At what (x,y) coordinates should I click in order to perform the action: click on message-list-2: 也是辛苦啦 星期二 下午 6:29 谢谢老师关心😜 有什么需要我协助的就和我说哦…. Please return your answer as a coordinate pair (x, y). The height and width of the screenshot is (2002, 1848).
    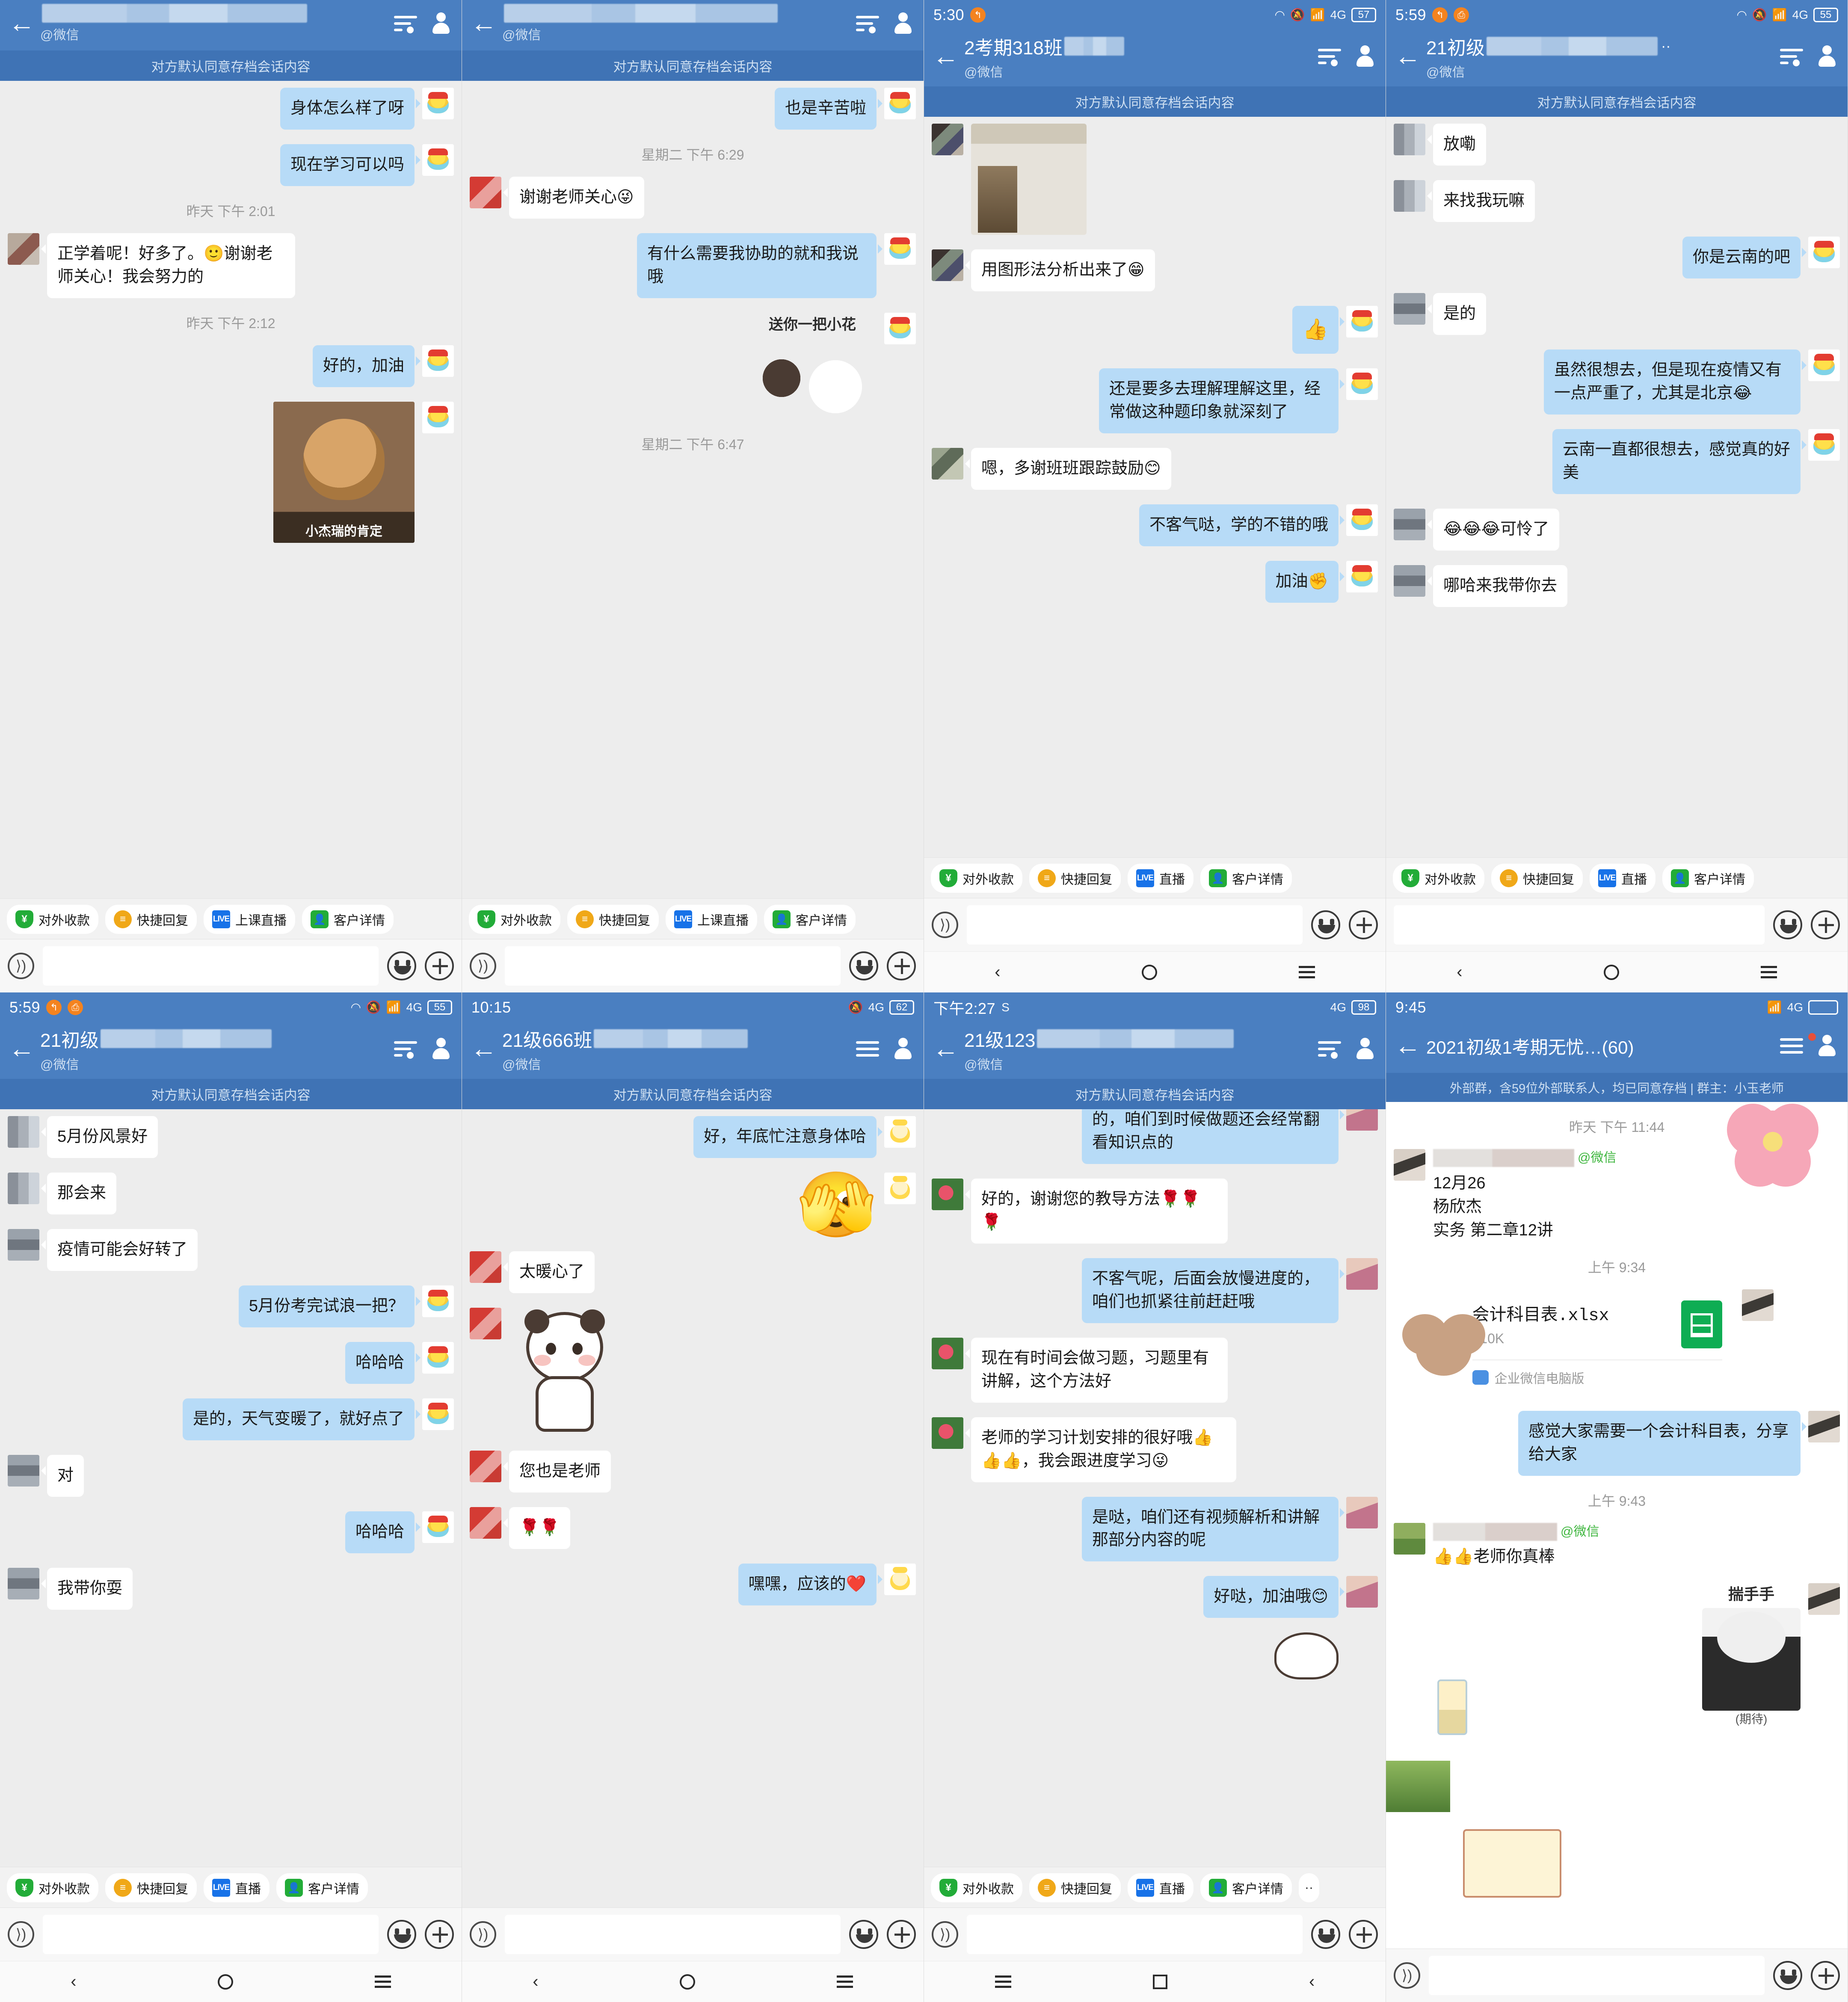
    Looking at the image, I should click on (693, 489).